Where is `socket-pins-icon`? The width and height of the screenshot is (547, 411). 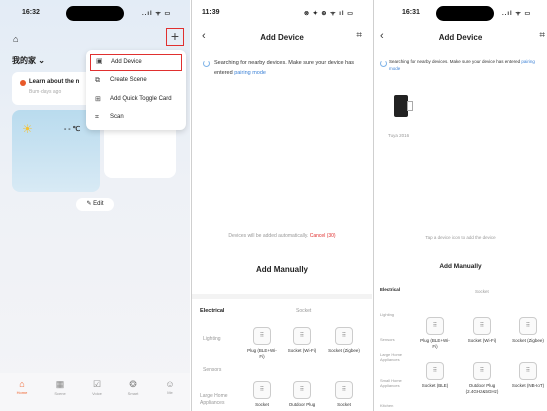
socket-pins-icon is located at coordinates (410, 106).